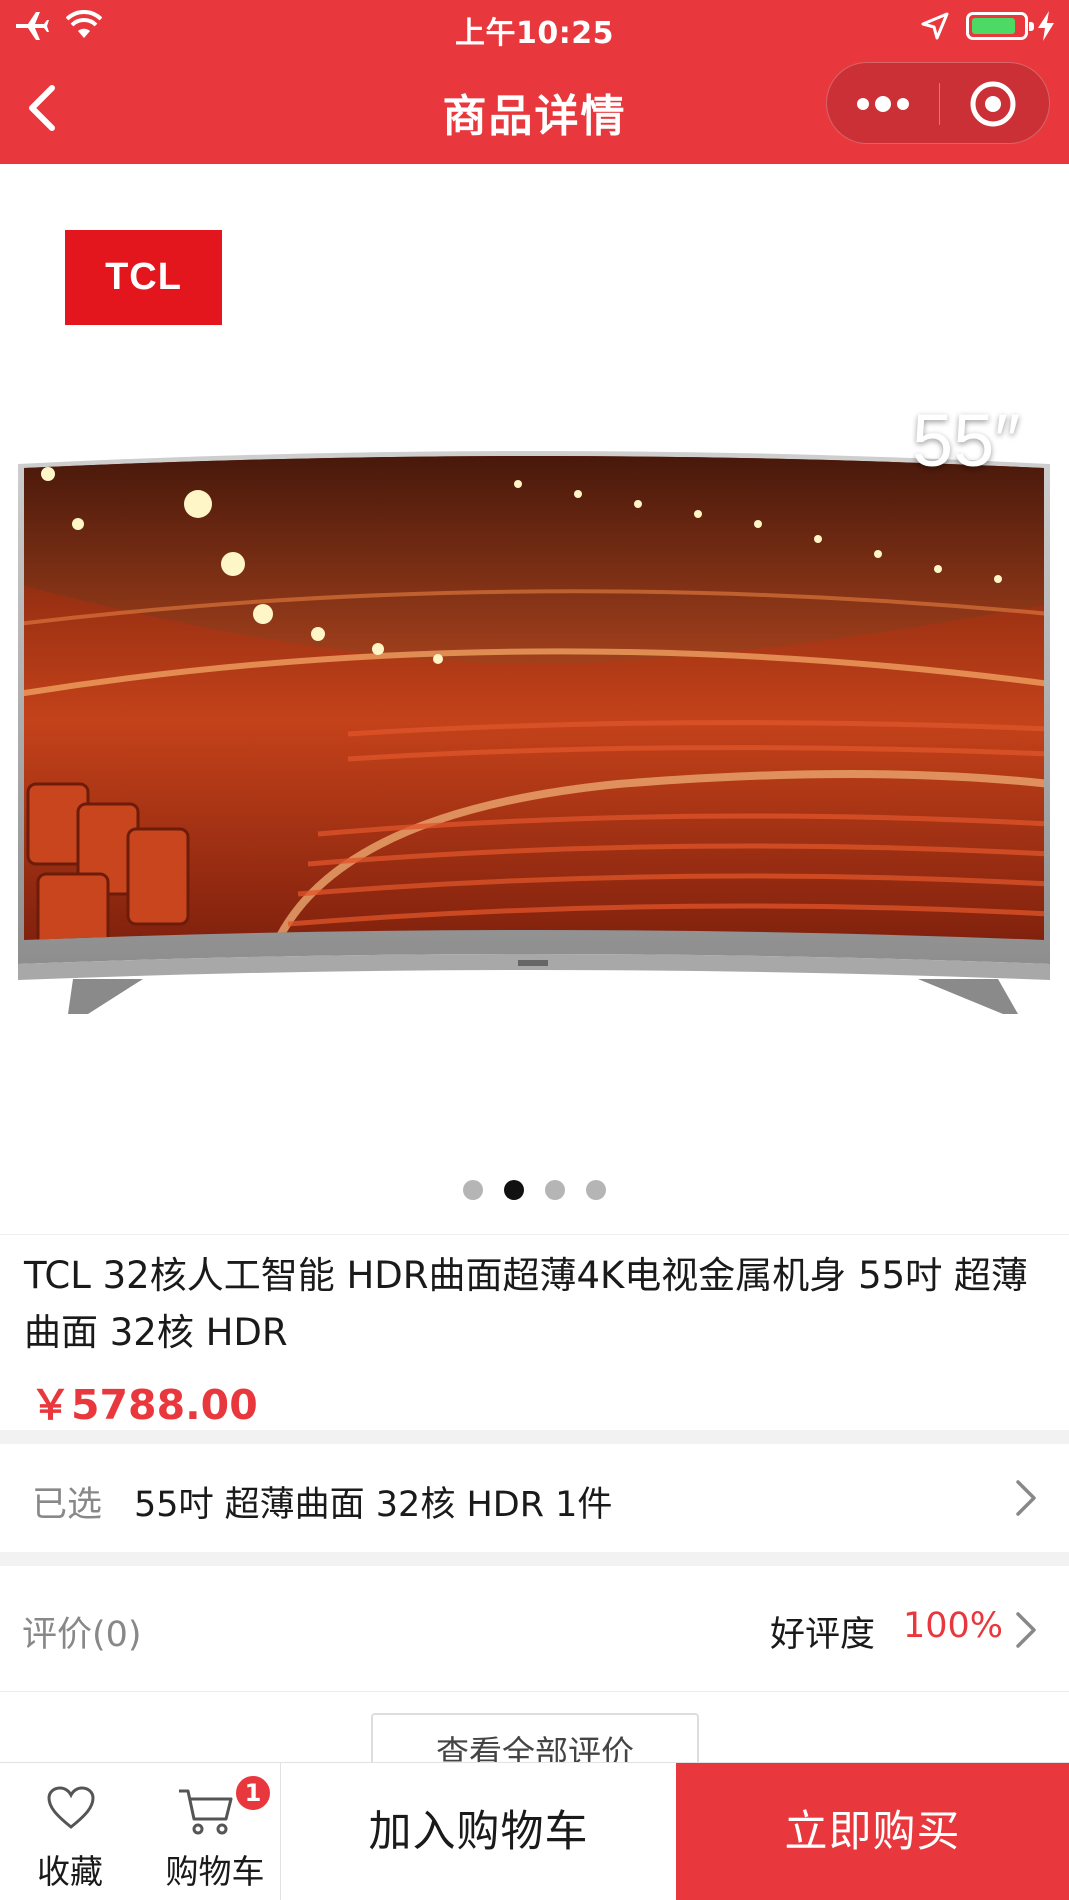 This screenshot has height=1900, width=1069. What do you see at coordinates (534, 1190) in the screenshot?
I see `carousel-indicator` at bounding box center [534, 1190].